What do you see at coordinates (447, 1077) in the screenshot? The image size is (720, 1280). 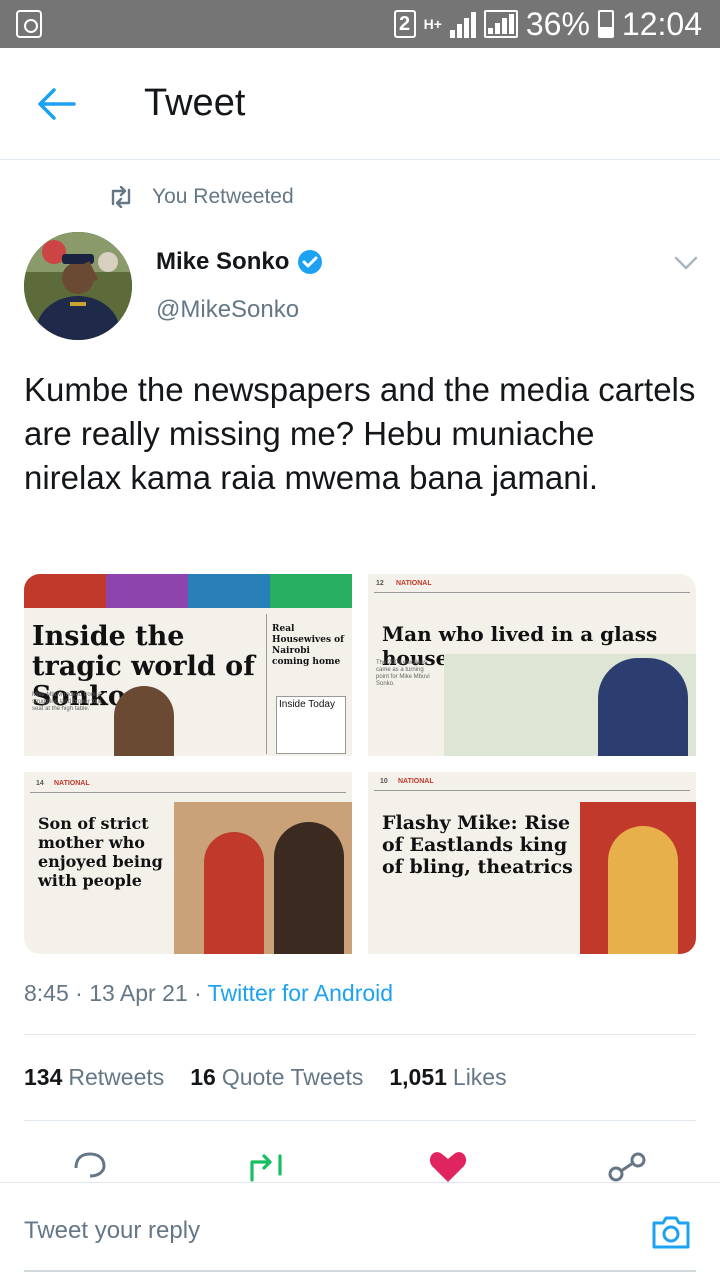 I see `likes-stat: 1,051 Likes` at bounding box center [447, 1077].